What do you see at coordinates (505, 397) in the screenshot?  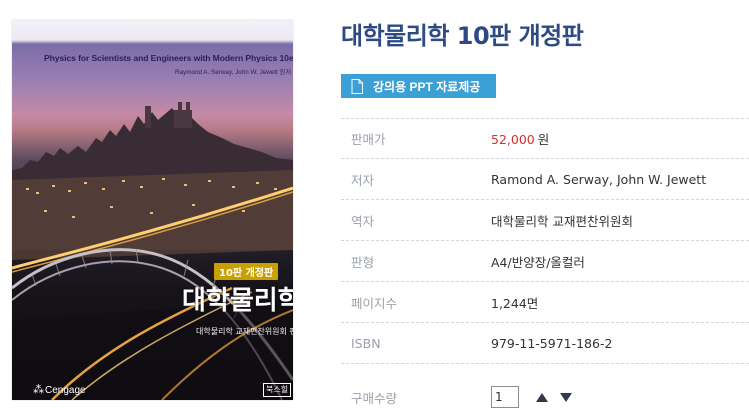 I see `quantity-input` at bounding box center [505, 397].